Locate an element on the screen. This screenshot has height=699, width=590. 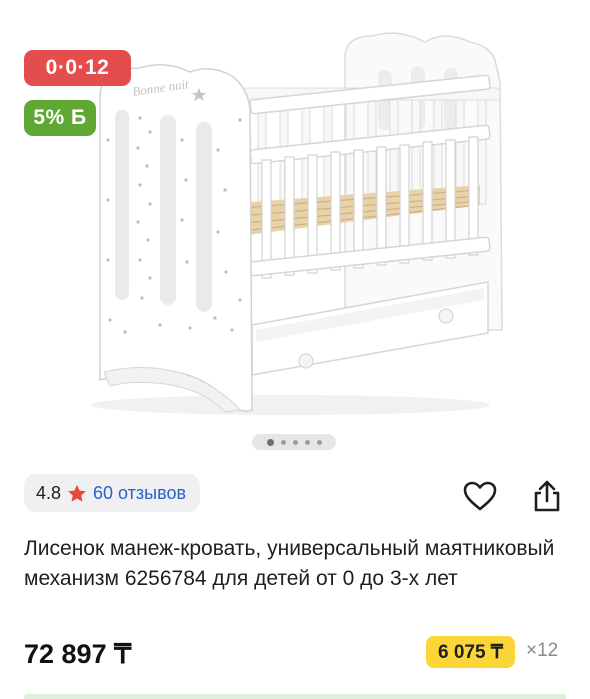
reviews-link: 60 отзывов is located at coordinates (139, 493).